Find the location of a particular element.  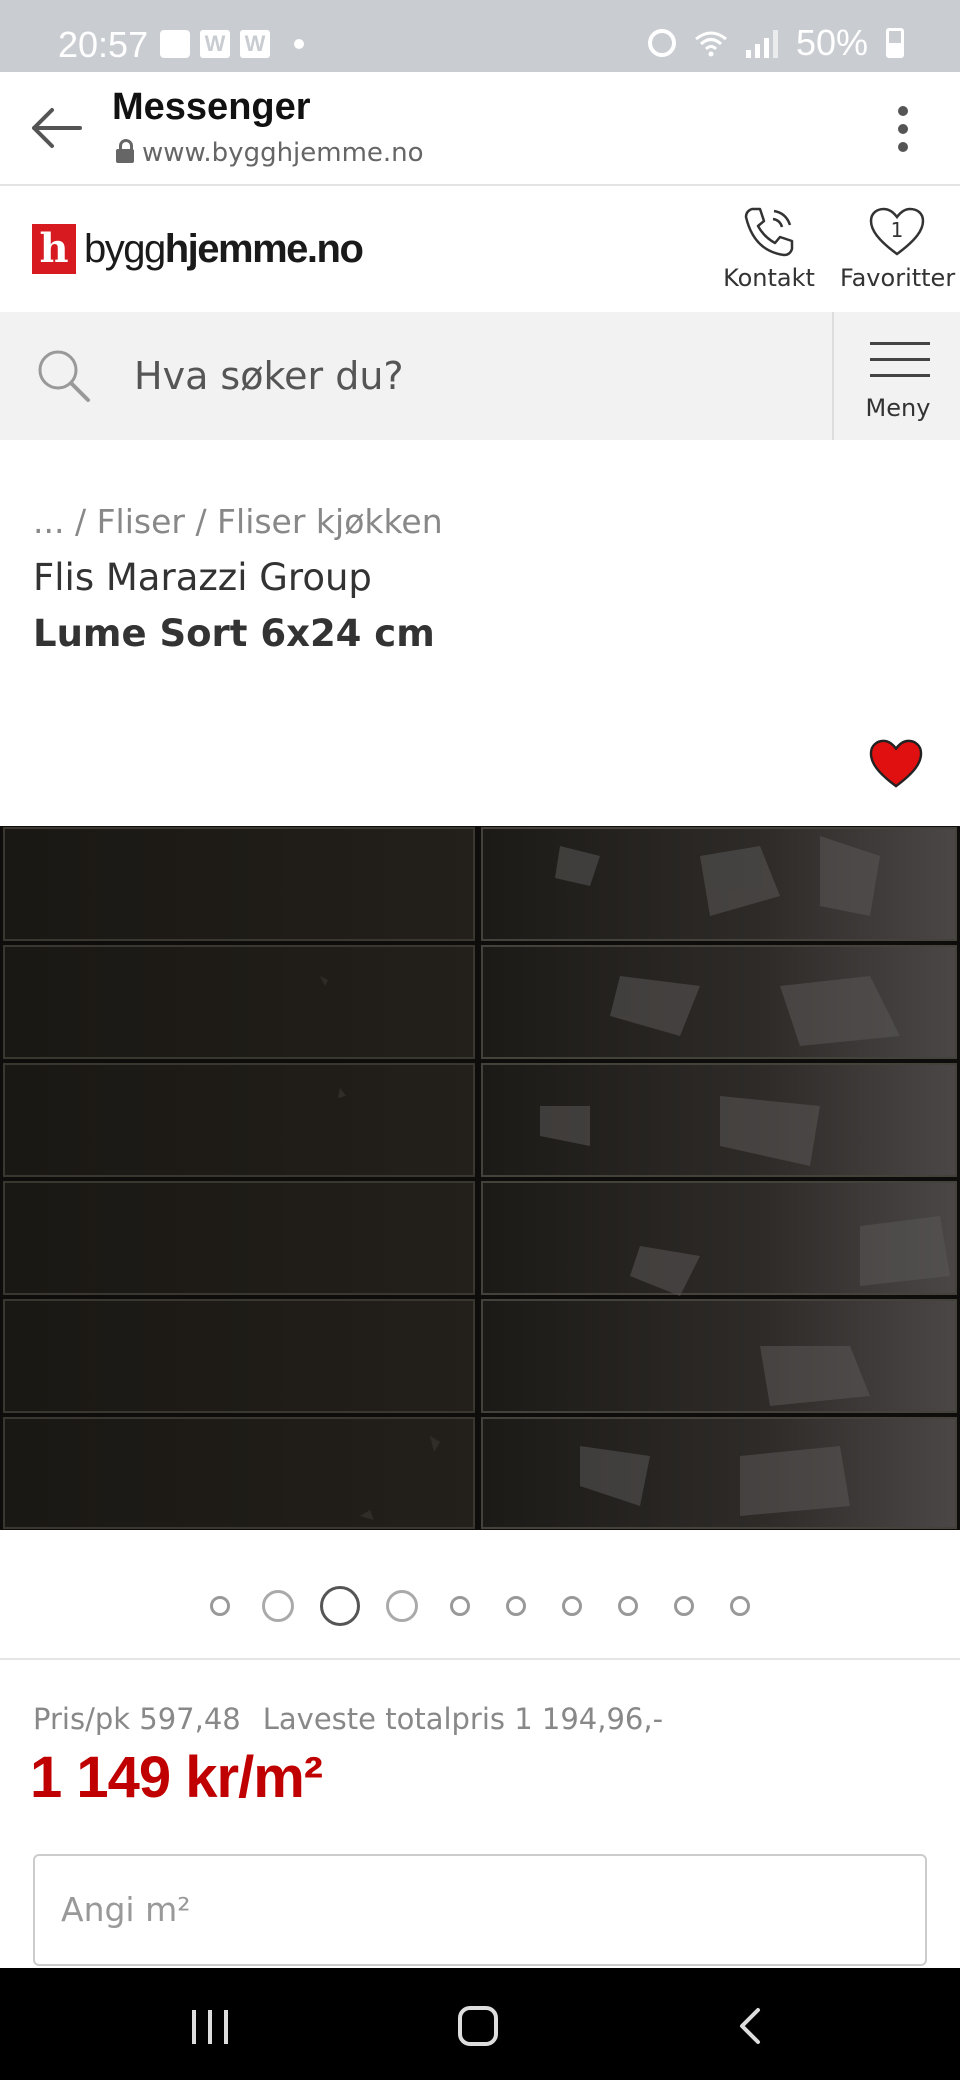

site-logo: h bygghjemme.no is located at coordinates (198, 249).